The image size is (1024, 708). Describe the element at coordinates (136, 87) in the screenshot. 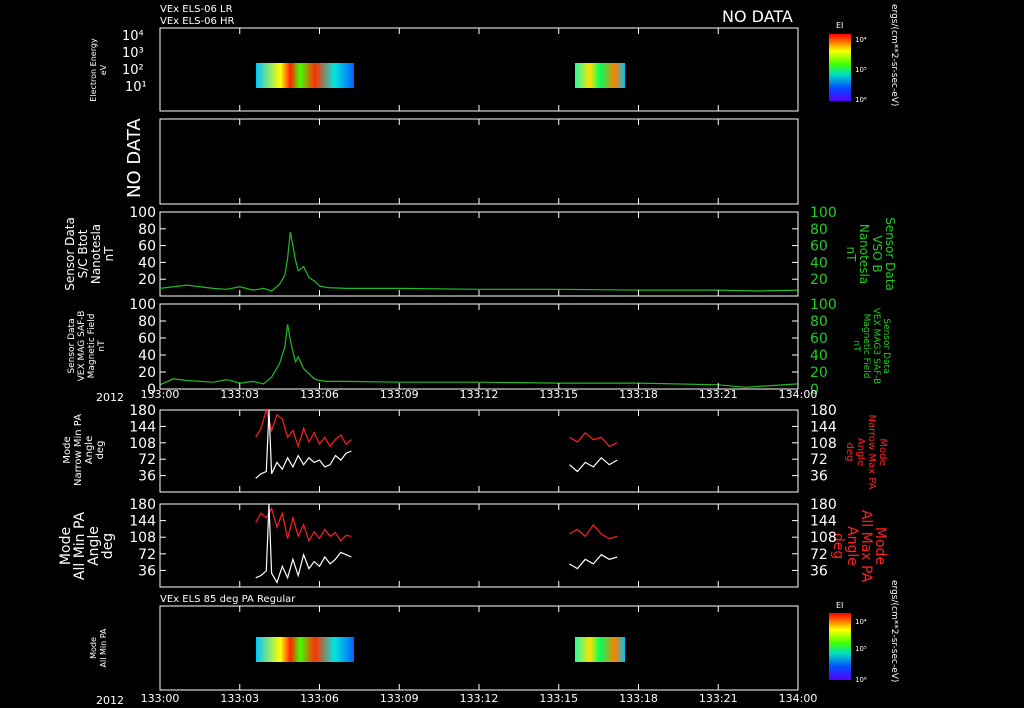

I see `energy-tick-label: 10¹` at that location.